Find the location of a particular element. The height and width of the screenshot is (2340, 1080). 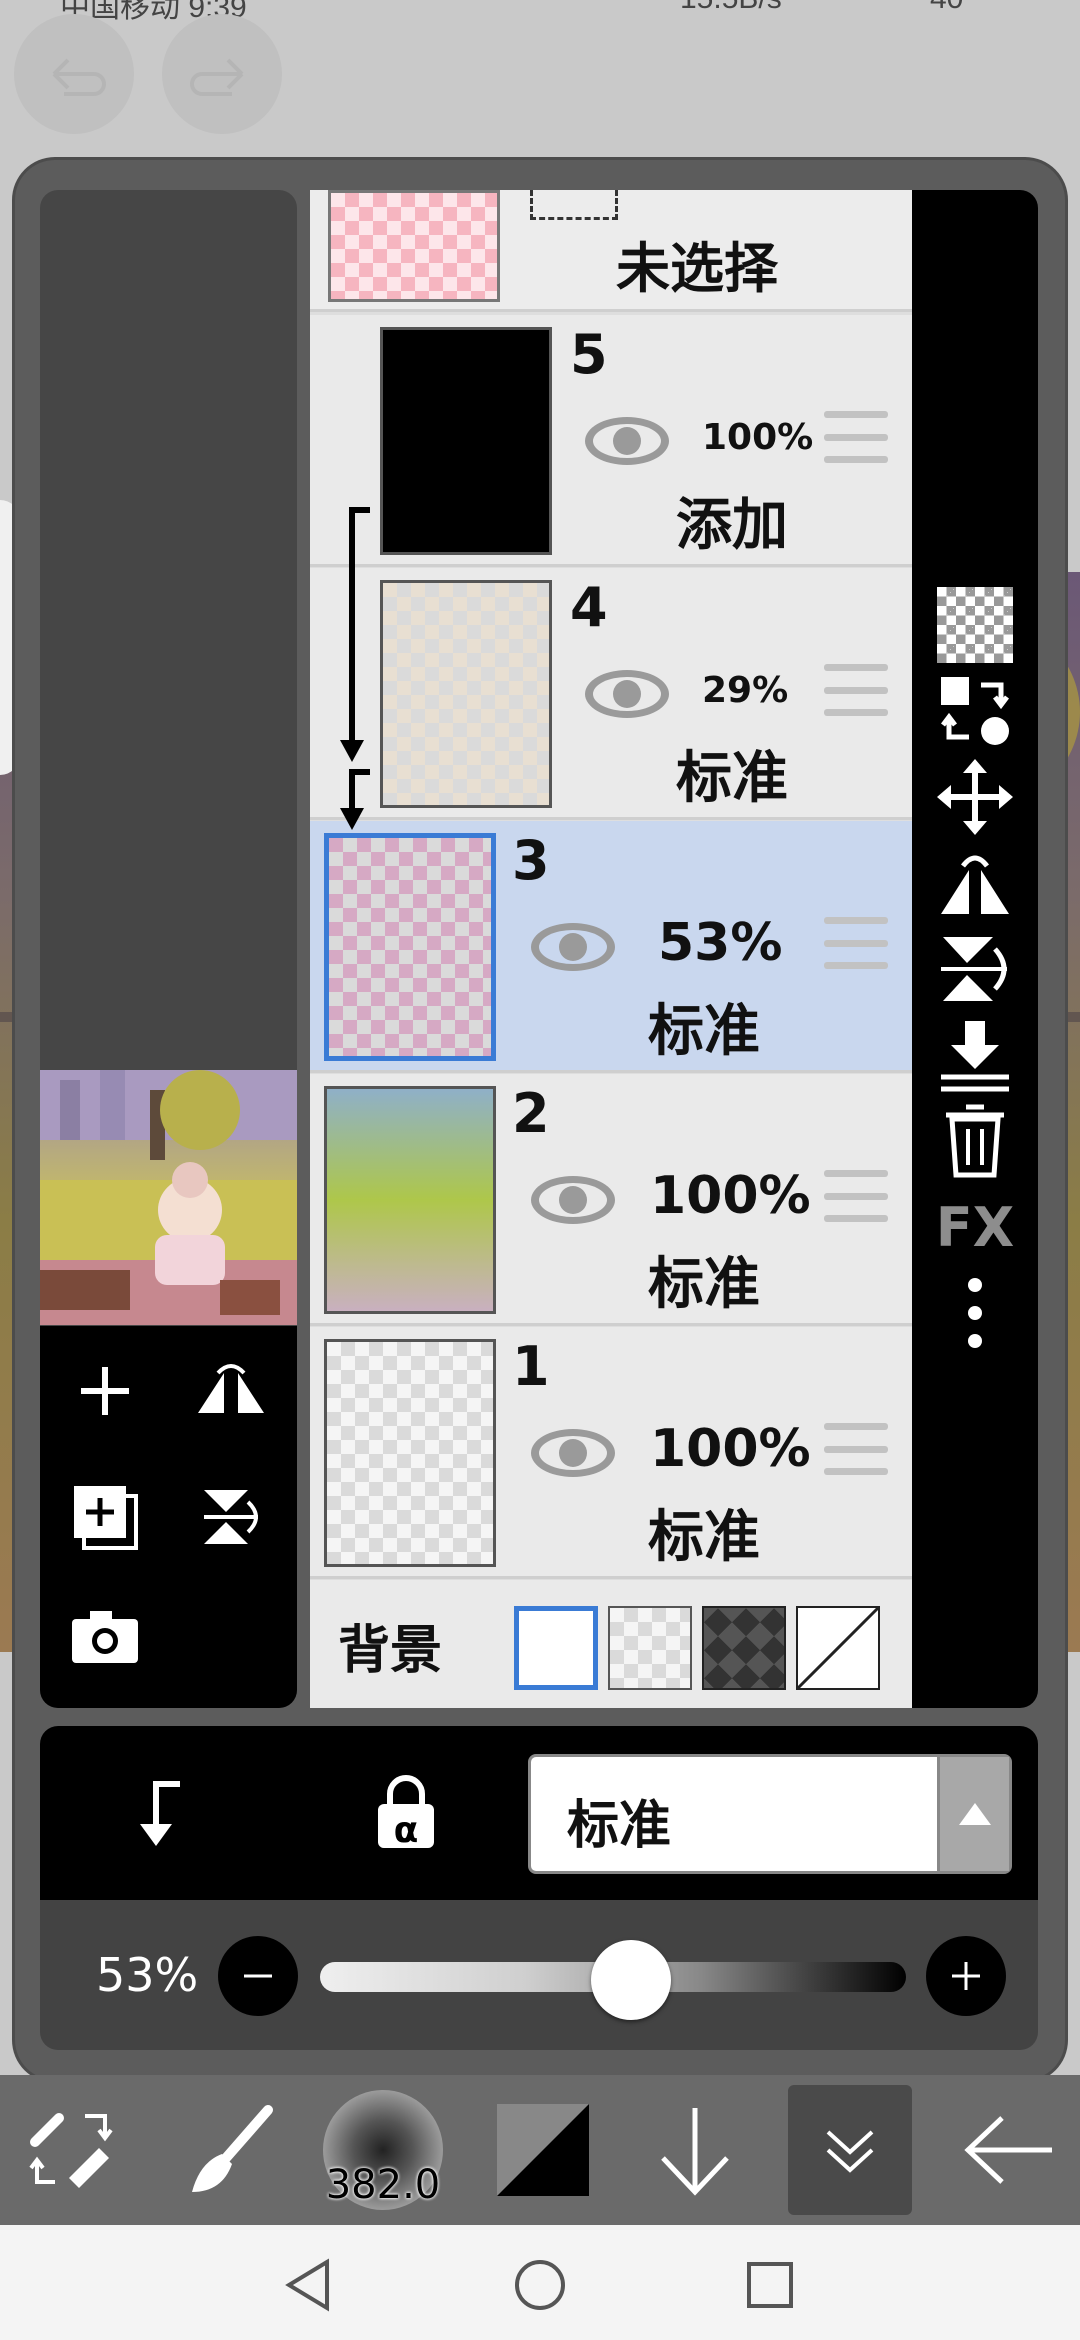

undo-button is located at coordinates (74, 74).